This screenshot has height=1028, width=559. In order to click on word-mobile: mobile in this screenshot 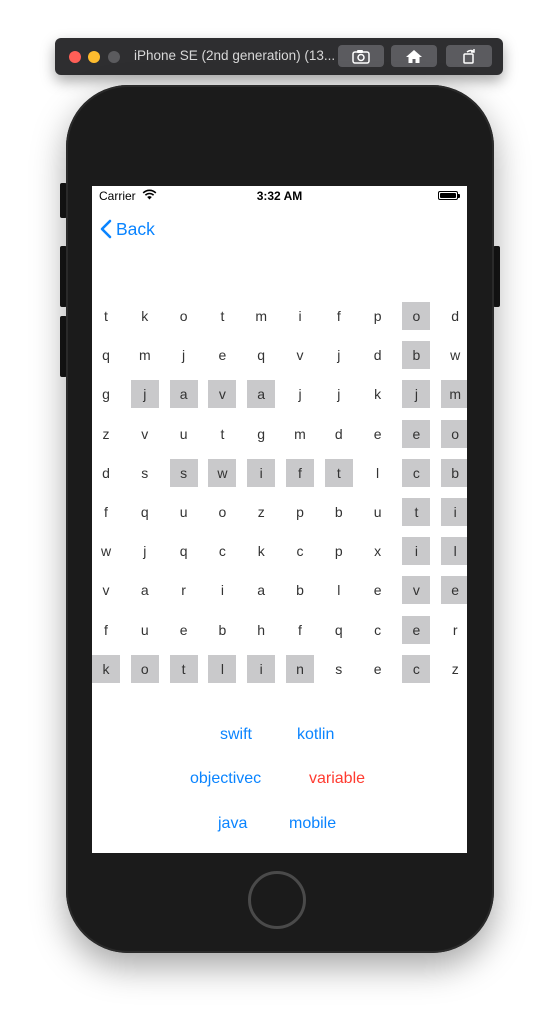, I will do `click(312, 824)`.